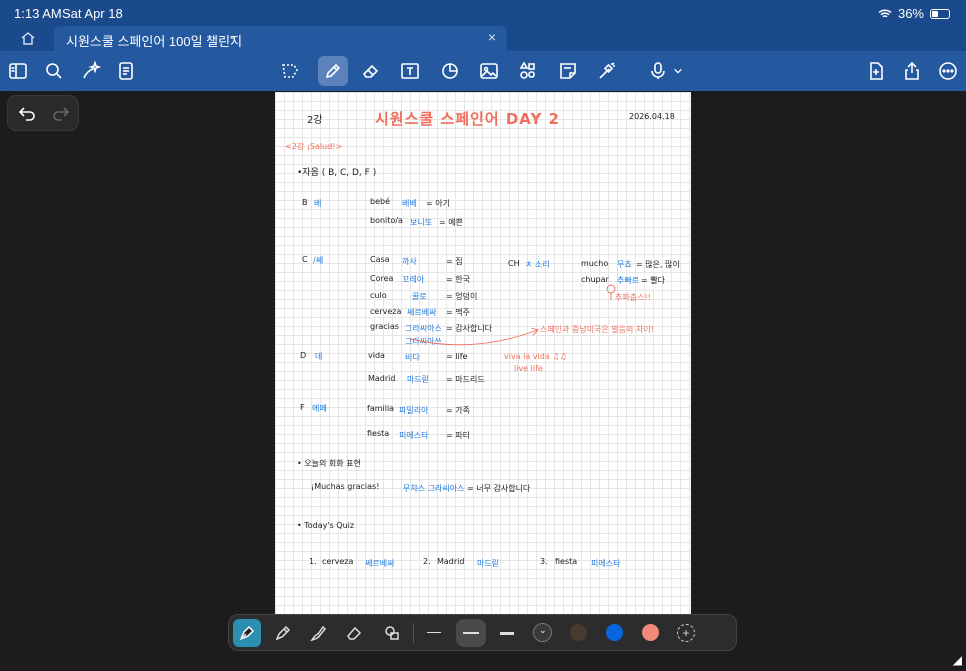 The image size is (966, 671). I want to click on f-pron-1: 파밀리아, so click(414, 410).